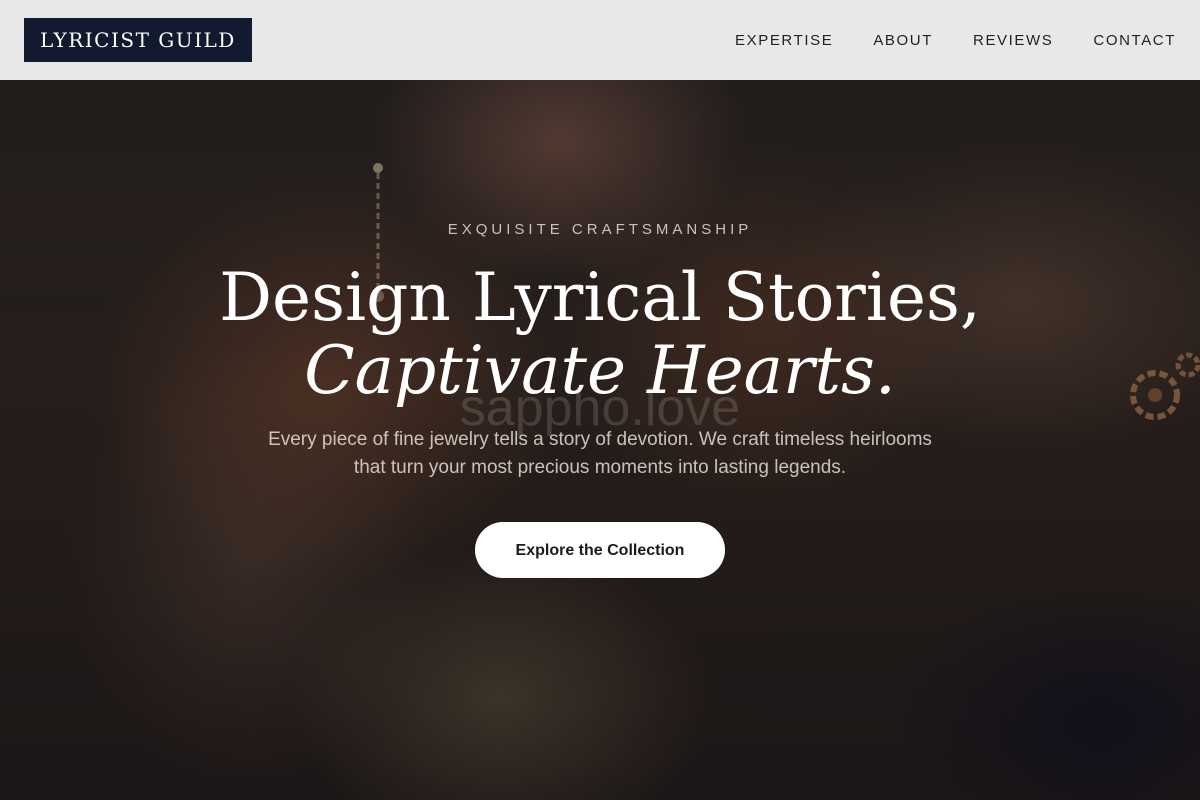 The image size is (1200, 800). Describe the element at coordinates (600, 370) in the screenshot. I see `hero-headline-line2: Captivate Hearts.` at that location.